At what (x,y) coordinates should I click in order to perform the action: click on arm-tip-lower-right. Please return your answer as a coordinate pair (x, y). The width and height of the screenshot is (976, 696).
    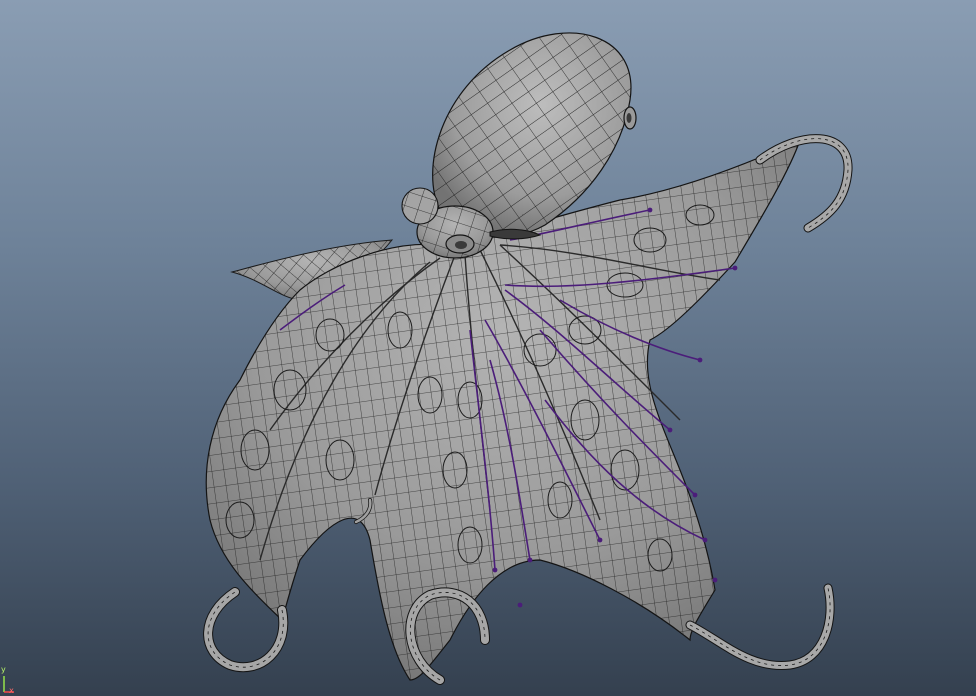
    Looking at the image, I should click on (760, 627).